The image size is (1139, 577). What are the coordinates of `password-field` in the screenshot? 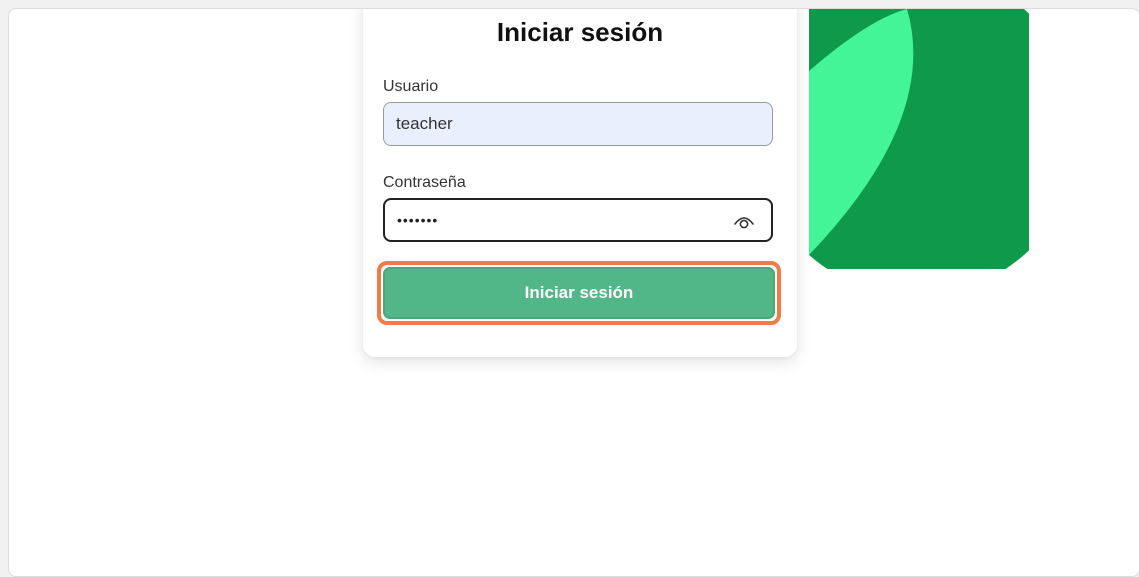 It's located at (578, 220).